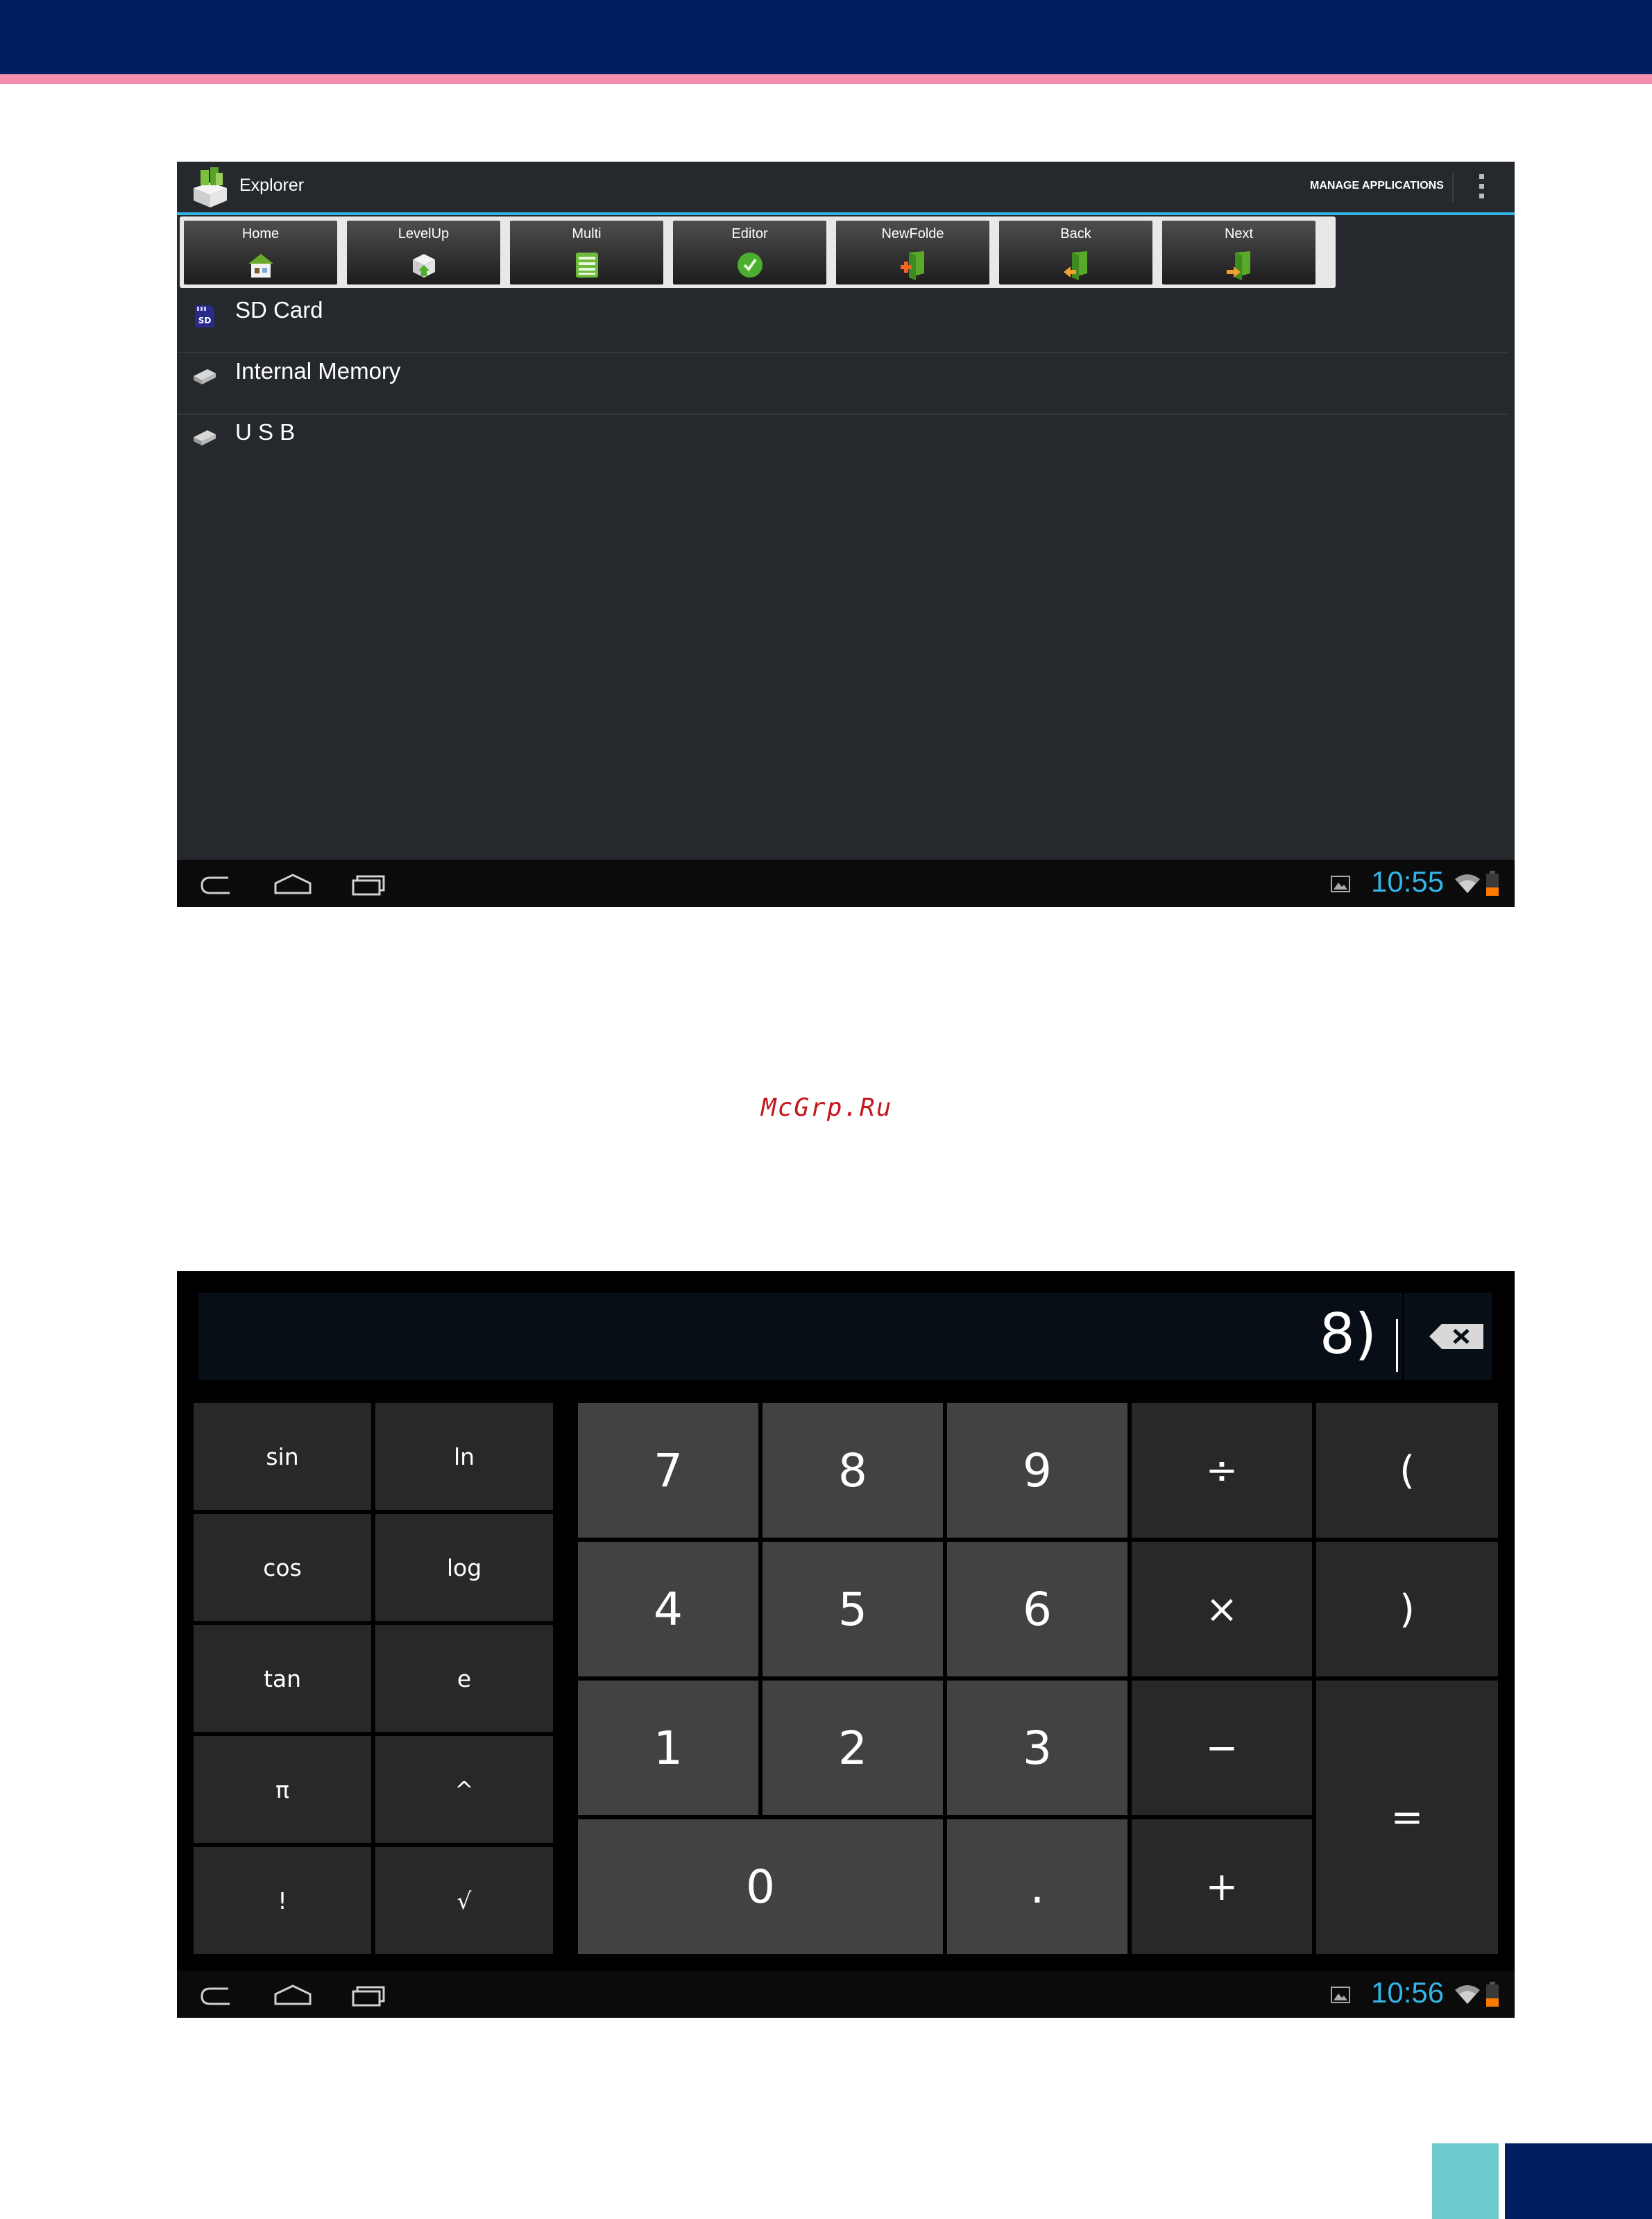 The image size is (1652, 2219). I want to click on levelup-button-label: LevelUp, so click(424, 233).